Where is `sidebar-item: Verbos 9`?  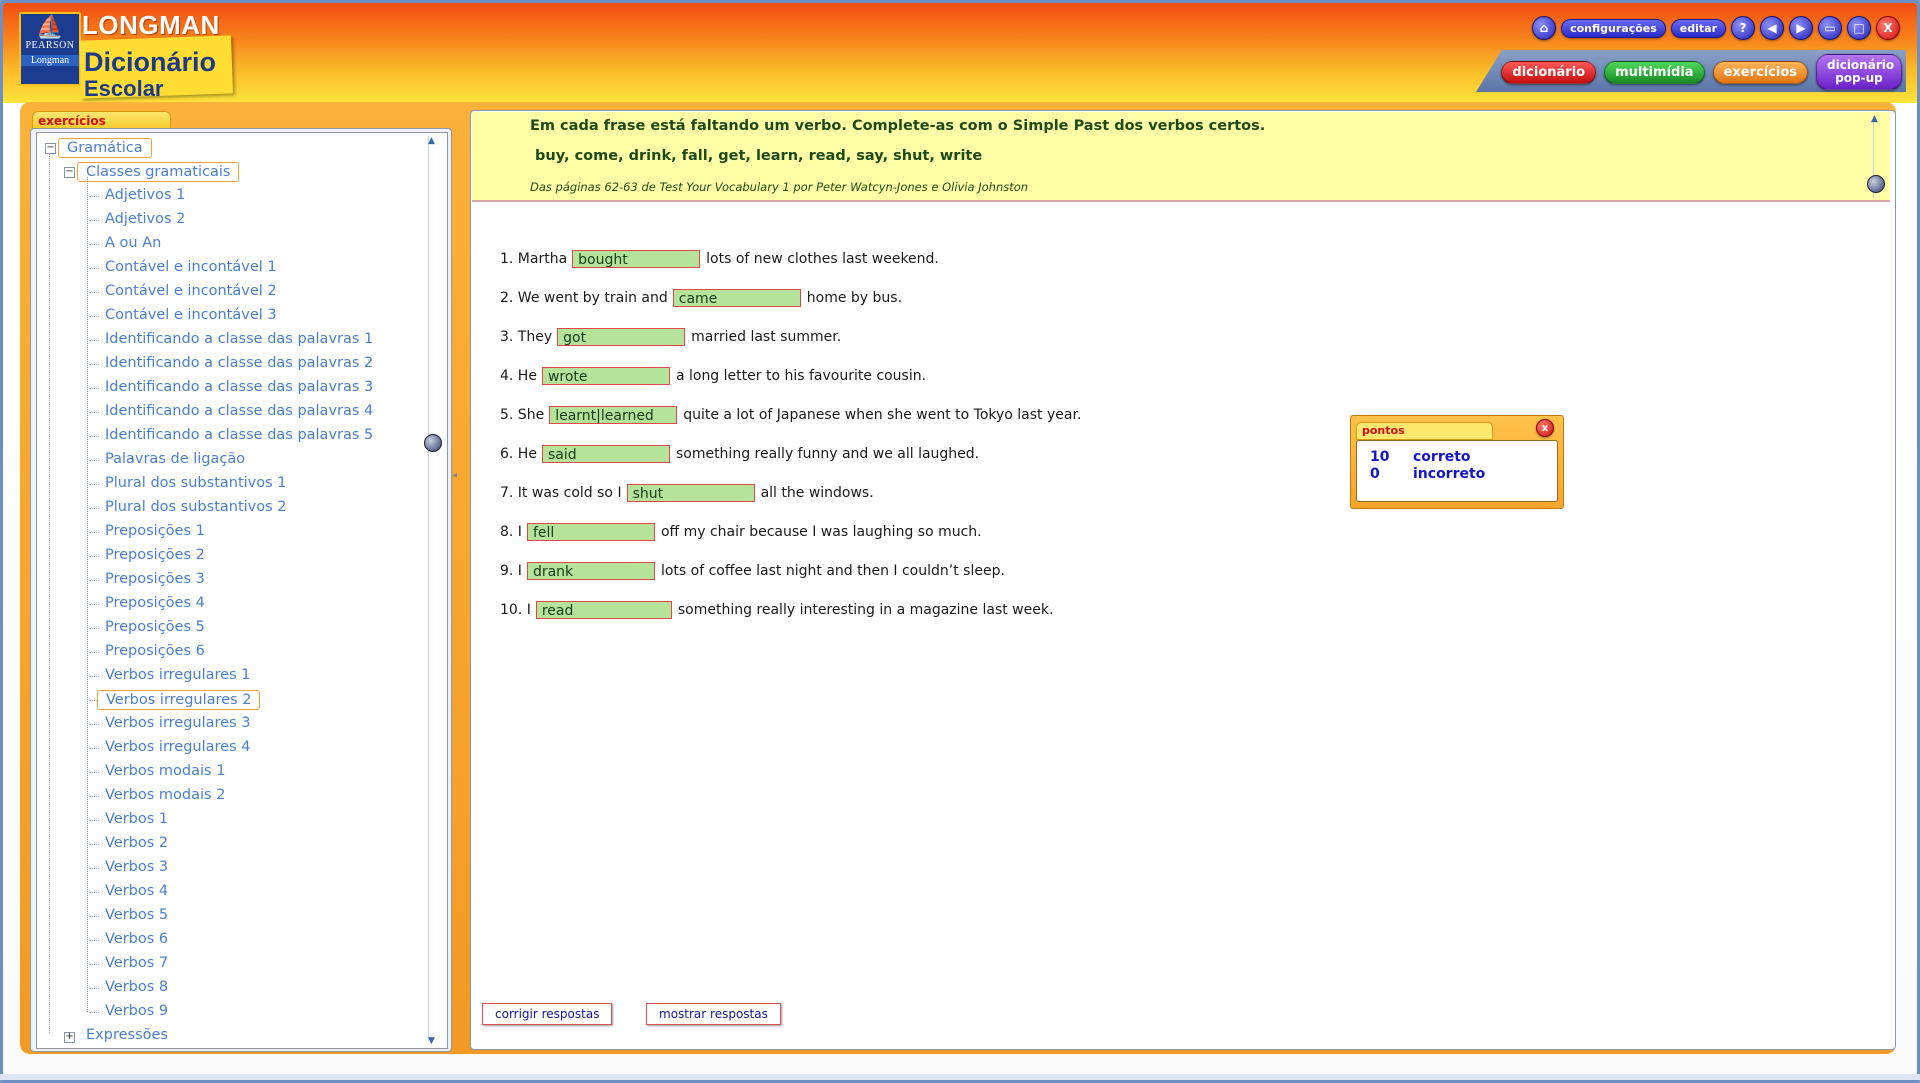 sidebar-item: Verbos 9 is located at coordinates (136, 1011).